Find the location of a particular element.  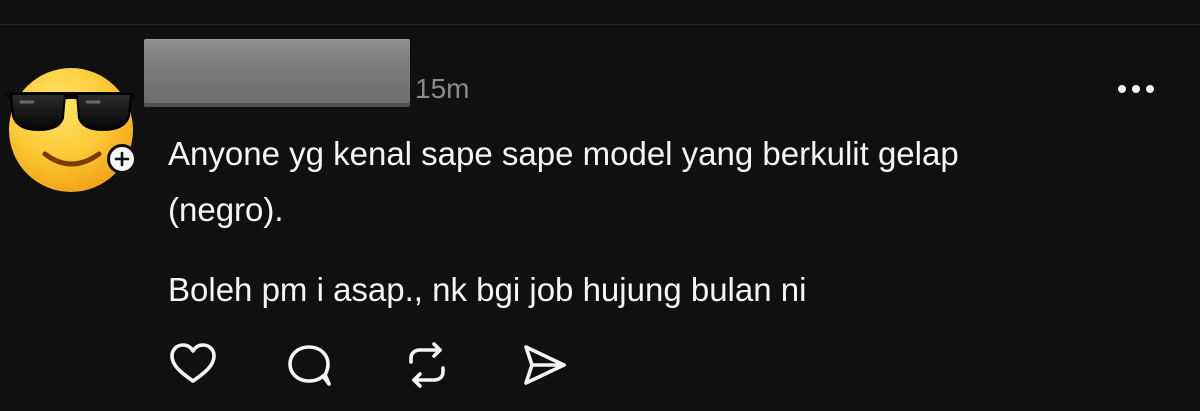

reply-button is located at coordinates (309, 365).